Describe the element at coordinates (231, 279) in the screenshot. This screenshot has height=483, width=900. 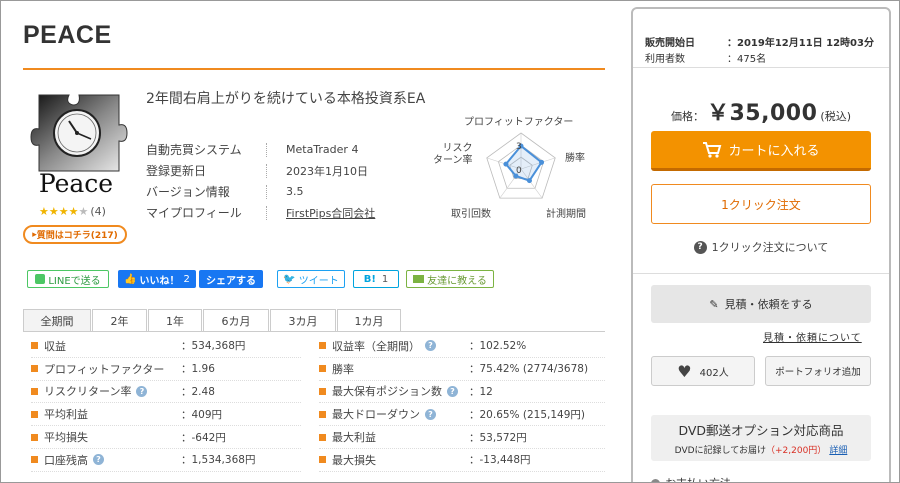
I see `facebook-share-button: シェアする` at that location.